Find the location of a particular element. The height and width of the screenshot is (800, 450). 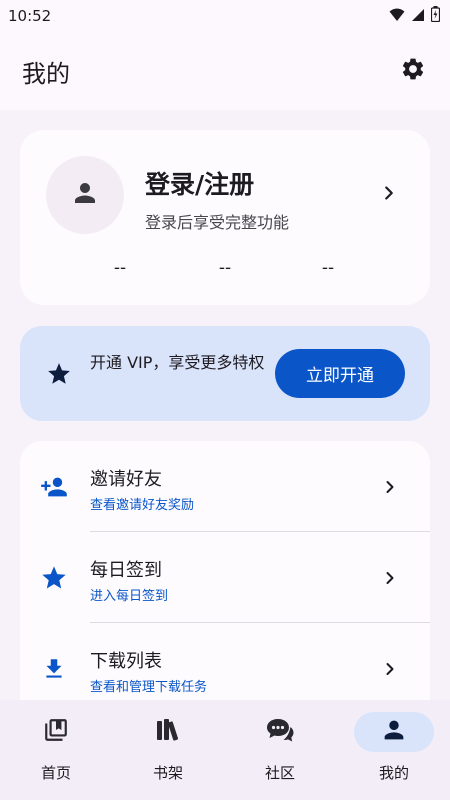

nav-item-home: 首页 is located at coordinates (56, 750).